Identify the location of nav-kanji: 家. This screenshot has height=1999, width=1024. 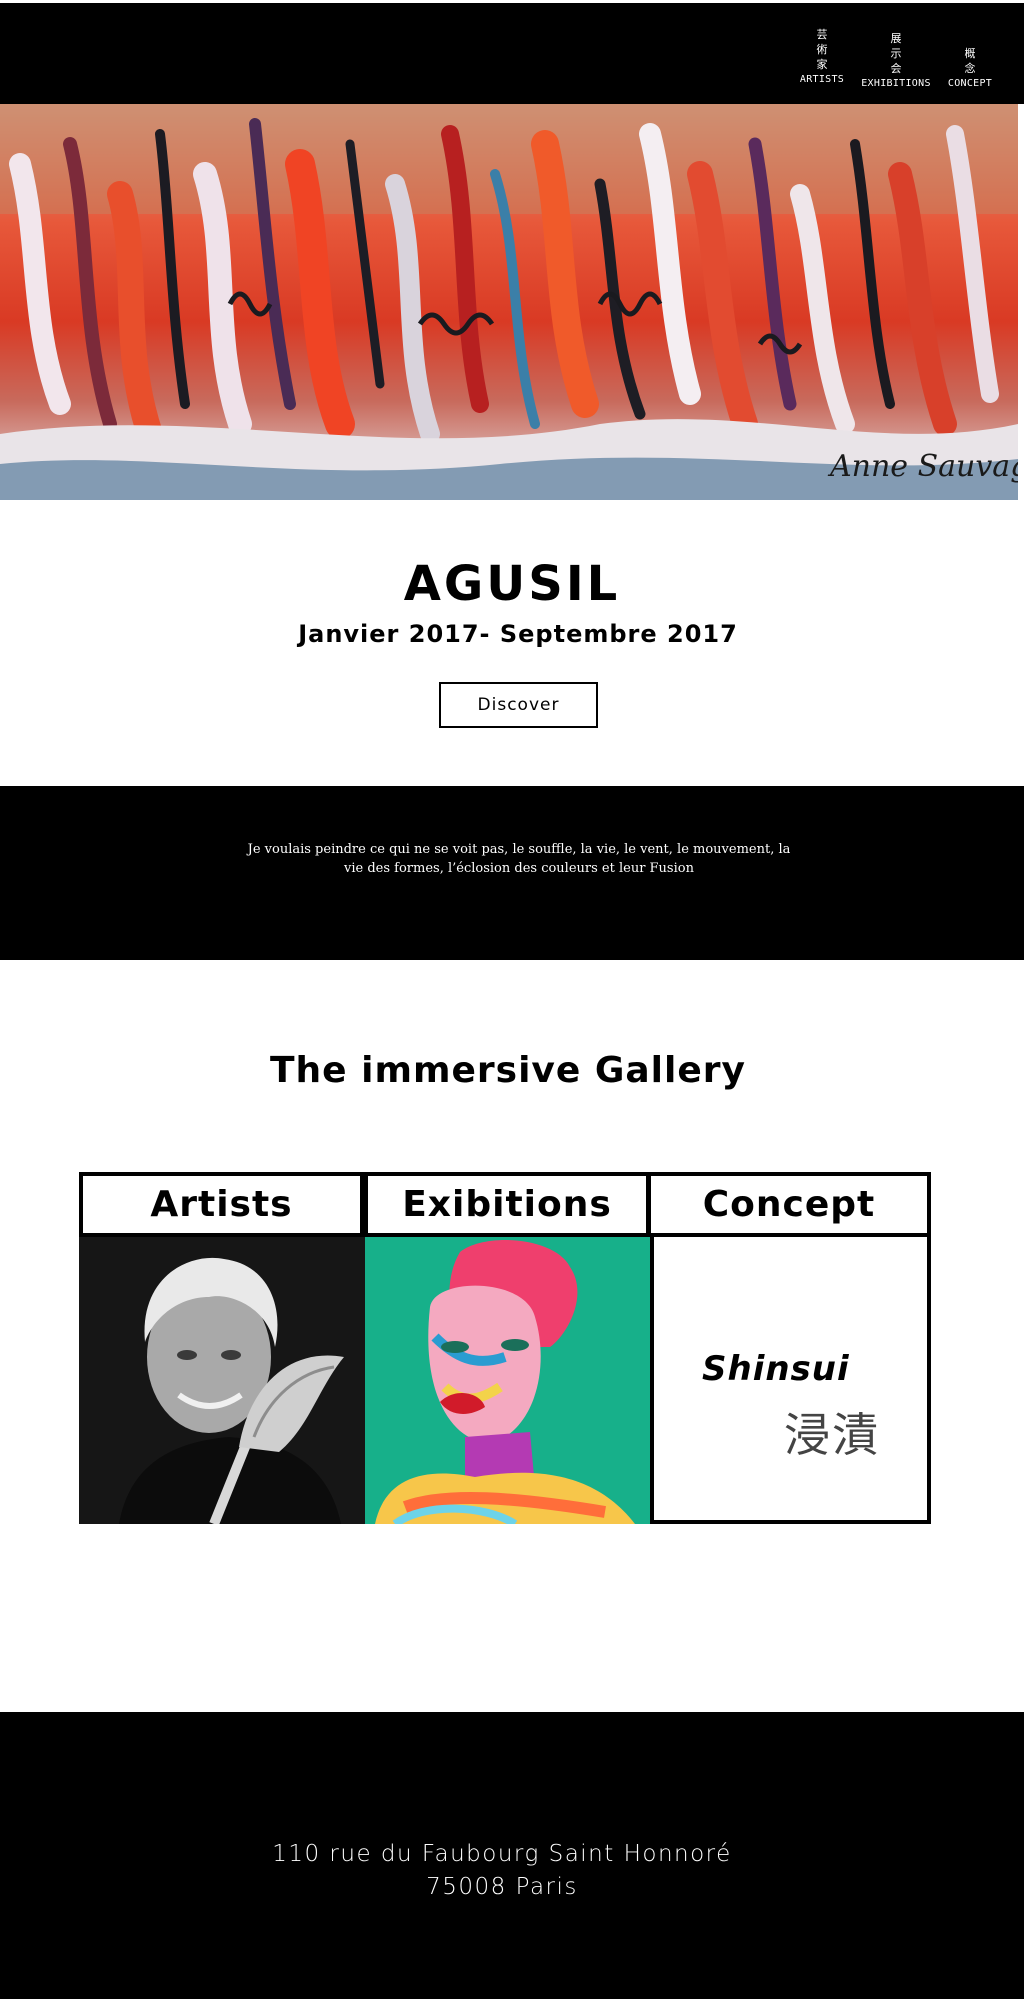
(822, 64).